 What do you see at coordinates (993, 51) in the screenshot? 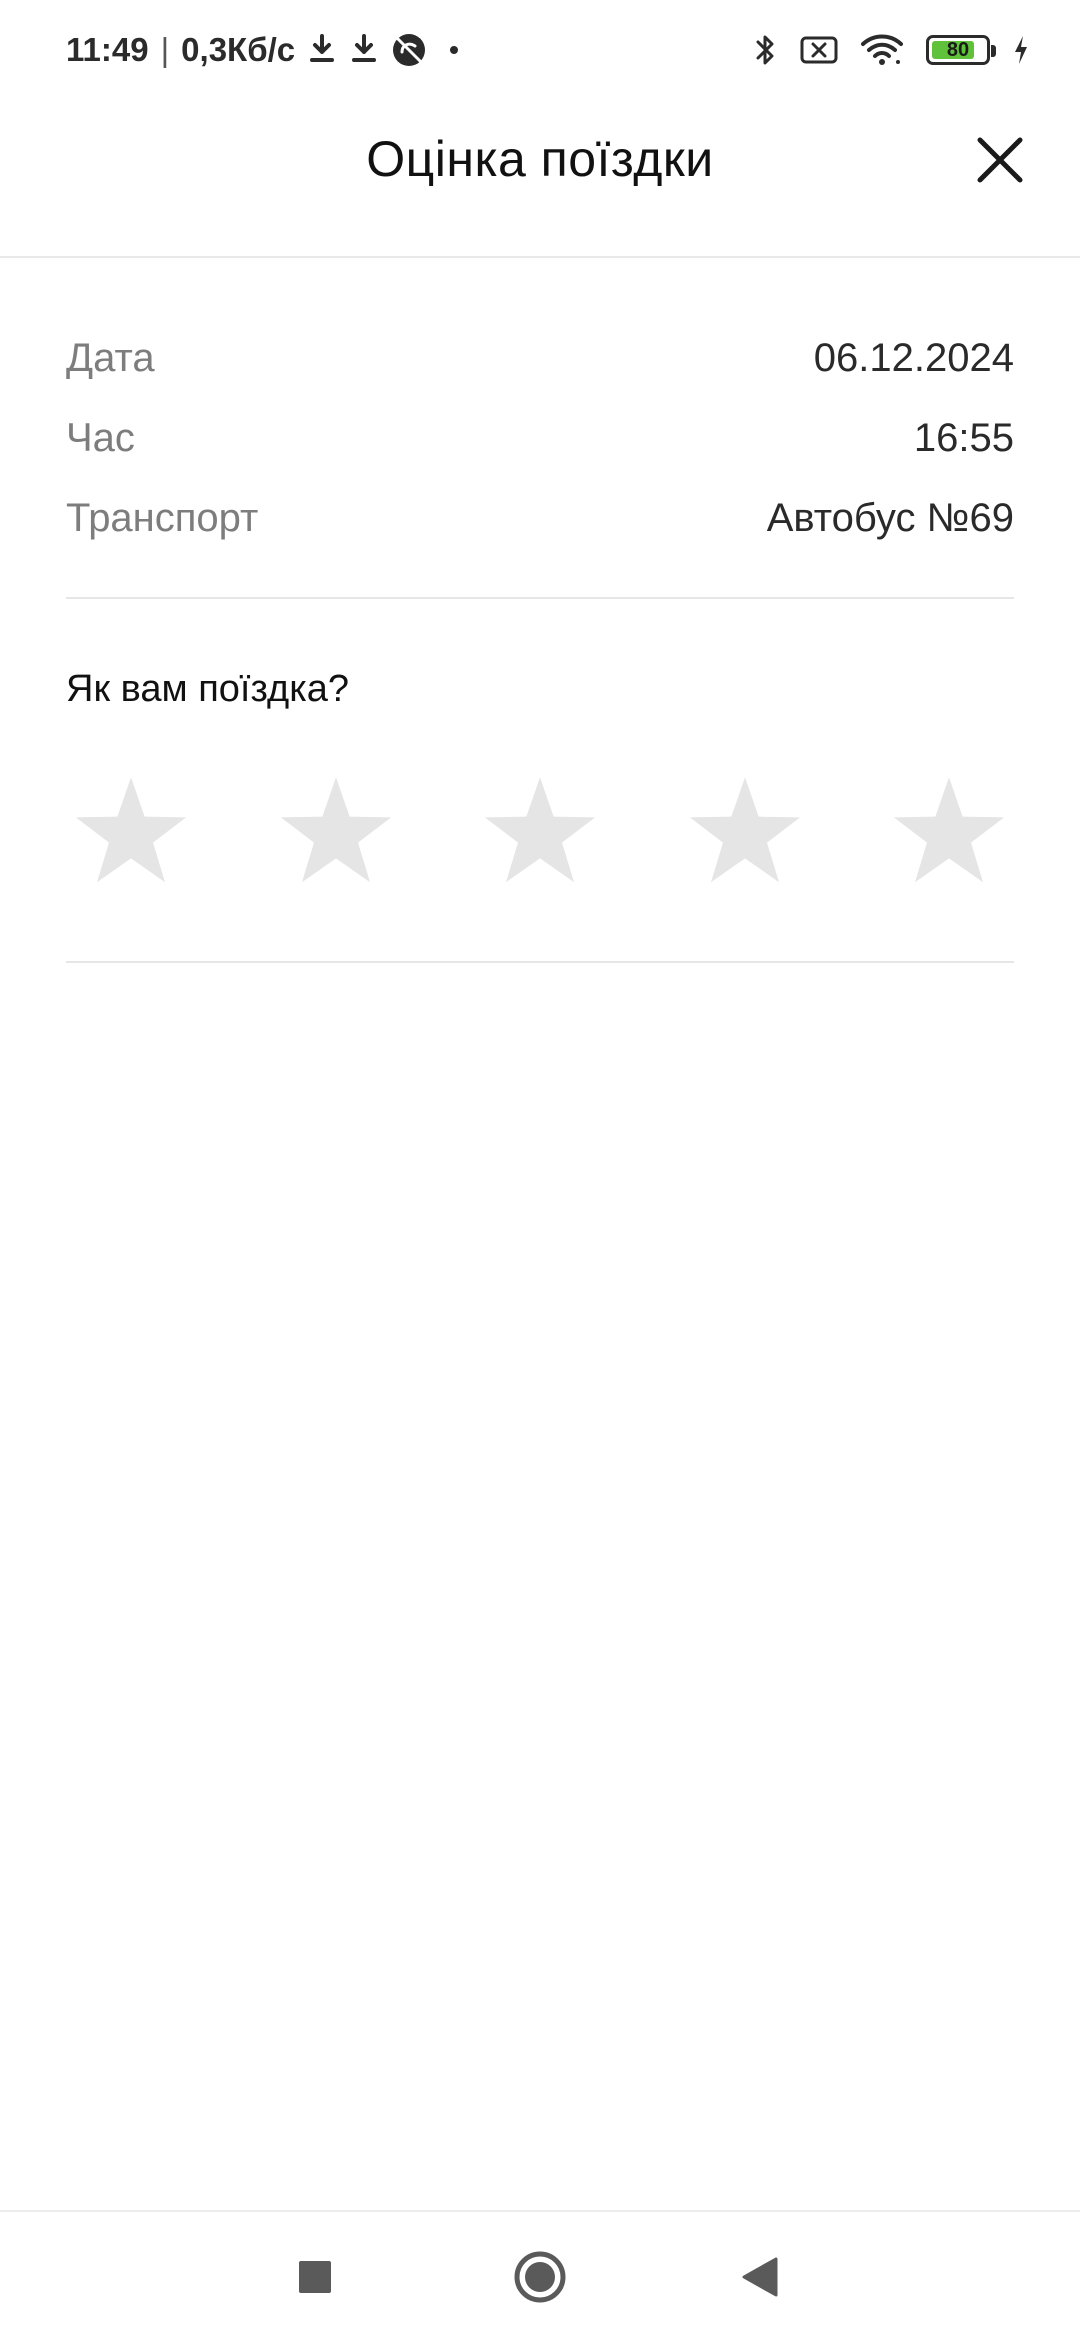
I see `battery-cap` at bounding box center [993, 51].